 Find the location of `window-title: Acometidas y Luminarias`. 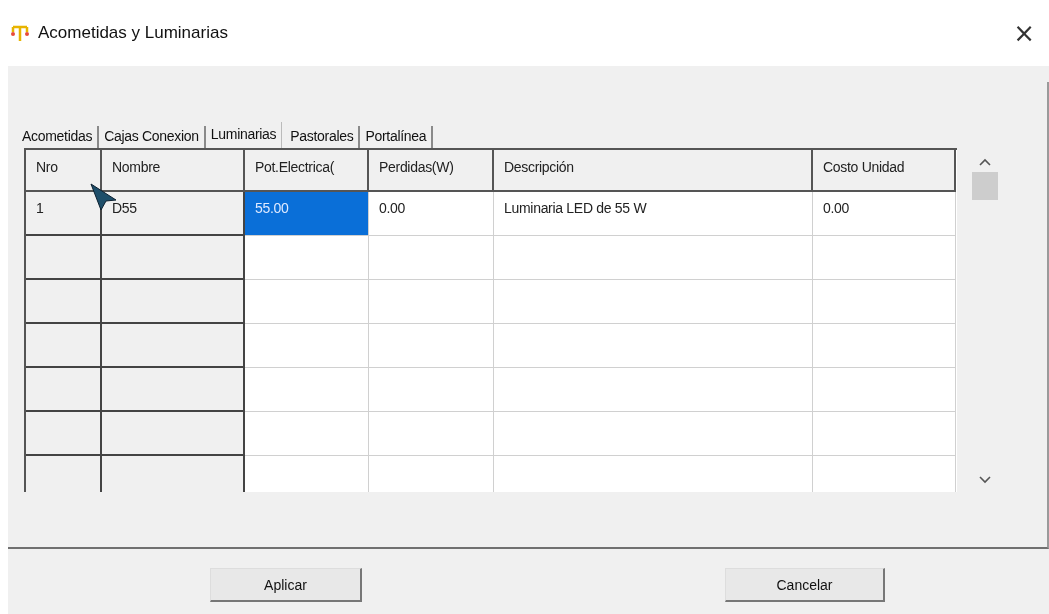

window-title: Acometidas y Luminarias is located at coordinates (133, 33).